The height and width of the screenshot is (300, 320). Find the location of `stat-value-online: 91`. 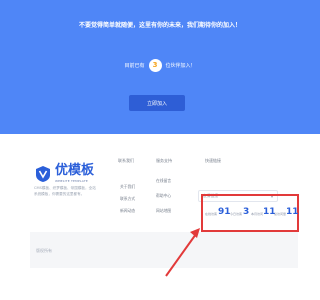

stat-value-online: 91 is located at coordinates (224, 212).